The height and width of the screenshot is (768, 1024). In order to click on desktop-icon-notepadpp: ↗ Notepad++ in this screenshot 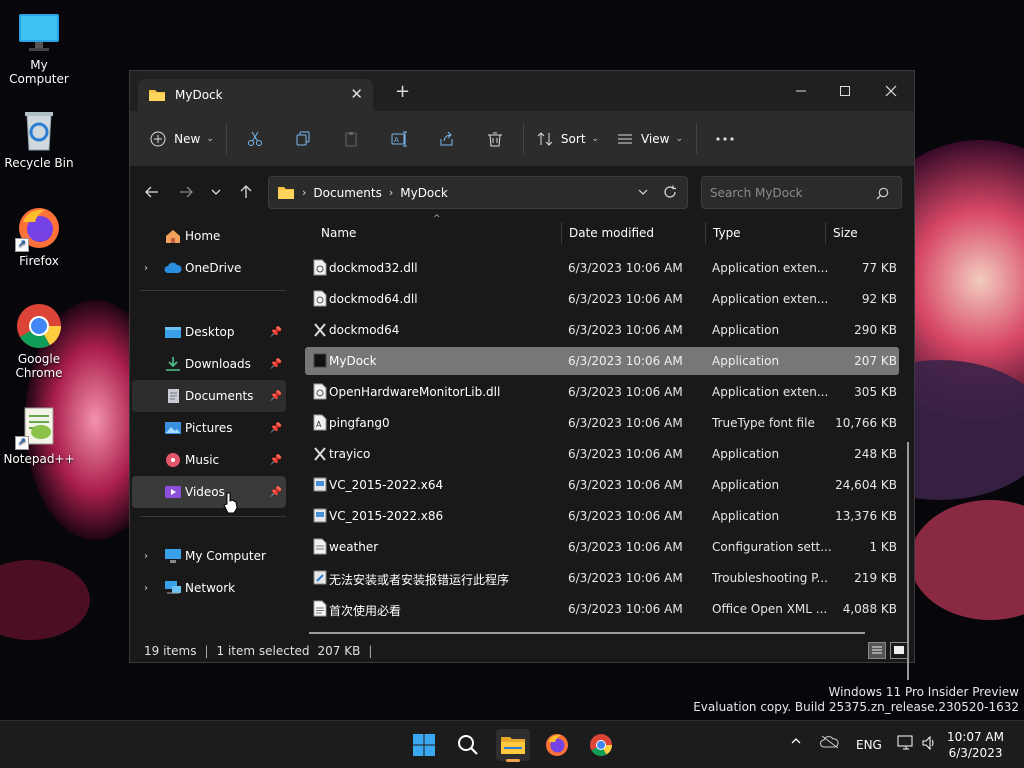, I will do `click(39, 434)`.